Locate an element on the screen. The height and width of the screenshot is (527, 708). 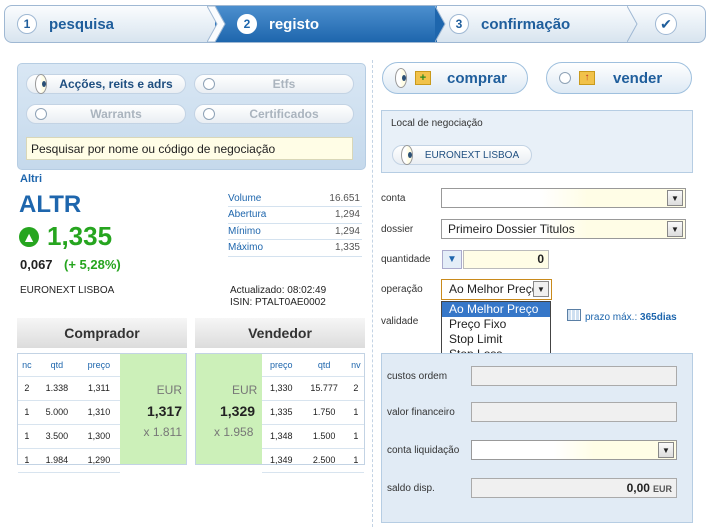
buyer-best: EUR 1,317 x 1.811 is located at coordinates (153, 409).